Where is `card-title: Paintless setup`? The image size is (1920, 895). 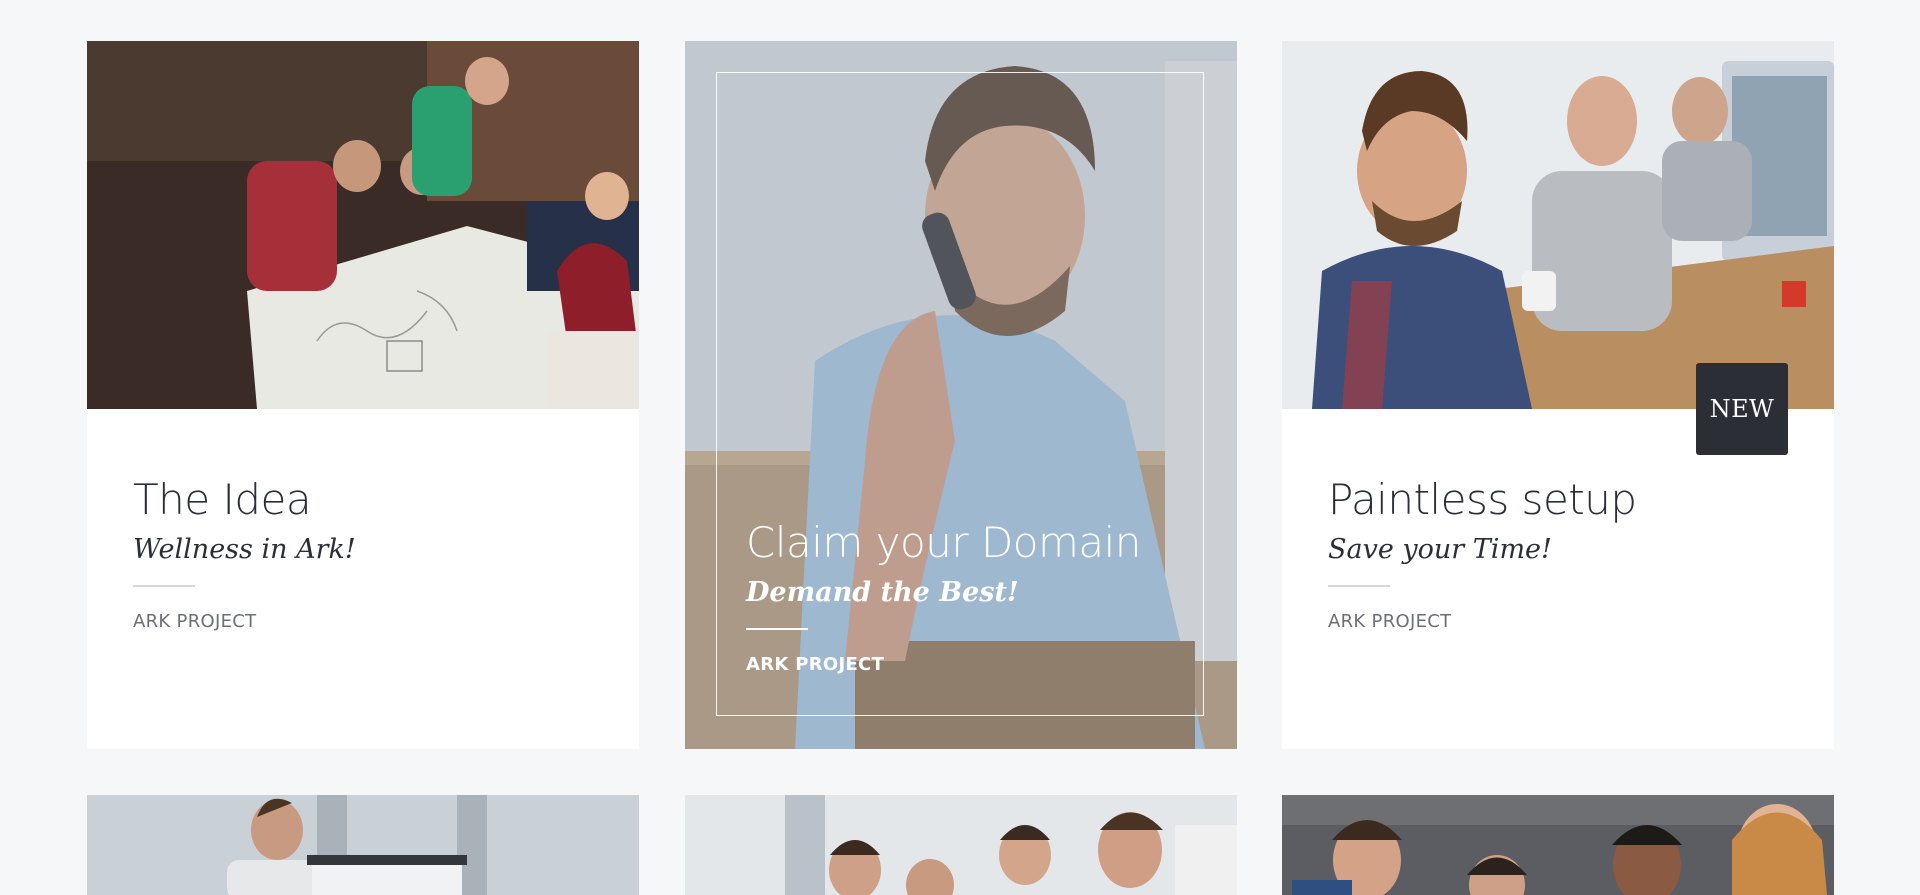 card-title: Paintless setup is located at coordinates (1558, 499).